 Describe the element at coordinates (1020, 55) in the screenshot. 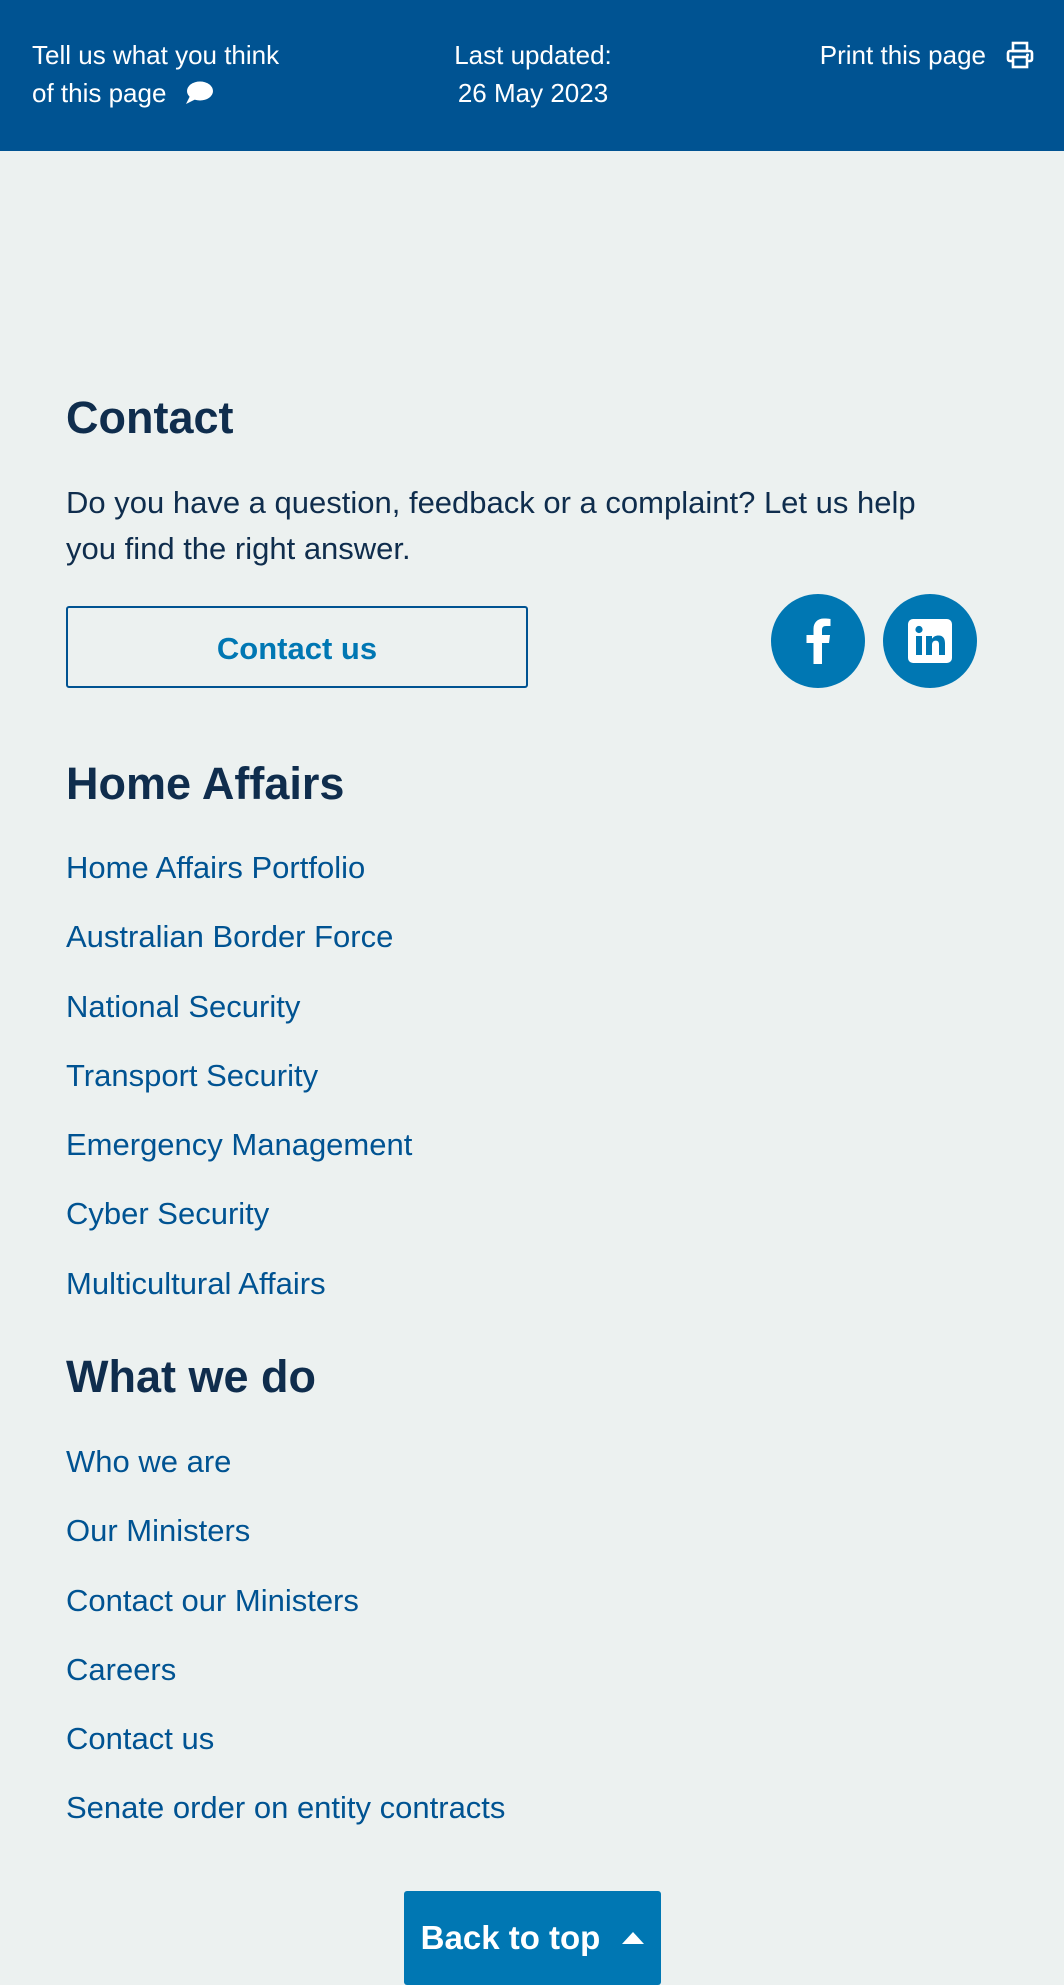

I see `printer-icon` at that location.